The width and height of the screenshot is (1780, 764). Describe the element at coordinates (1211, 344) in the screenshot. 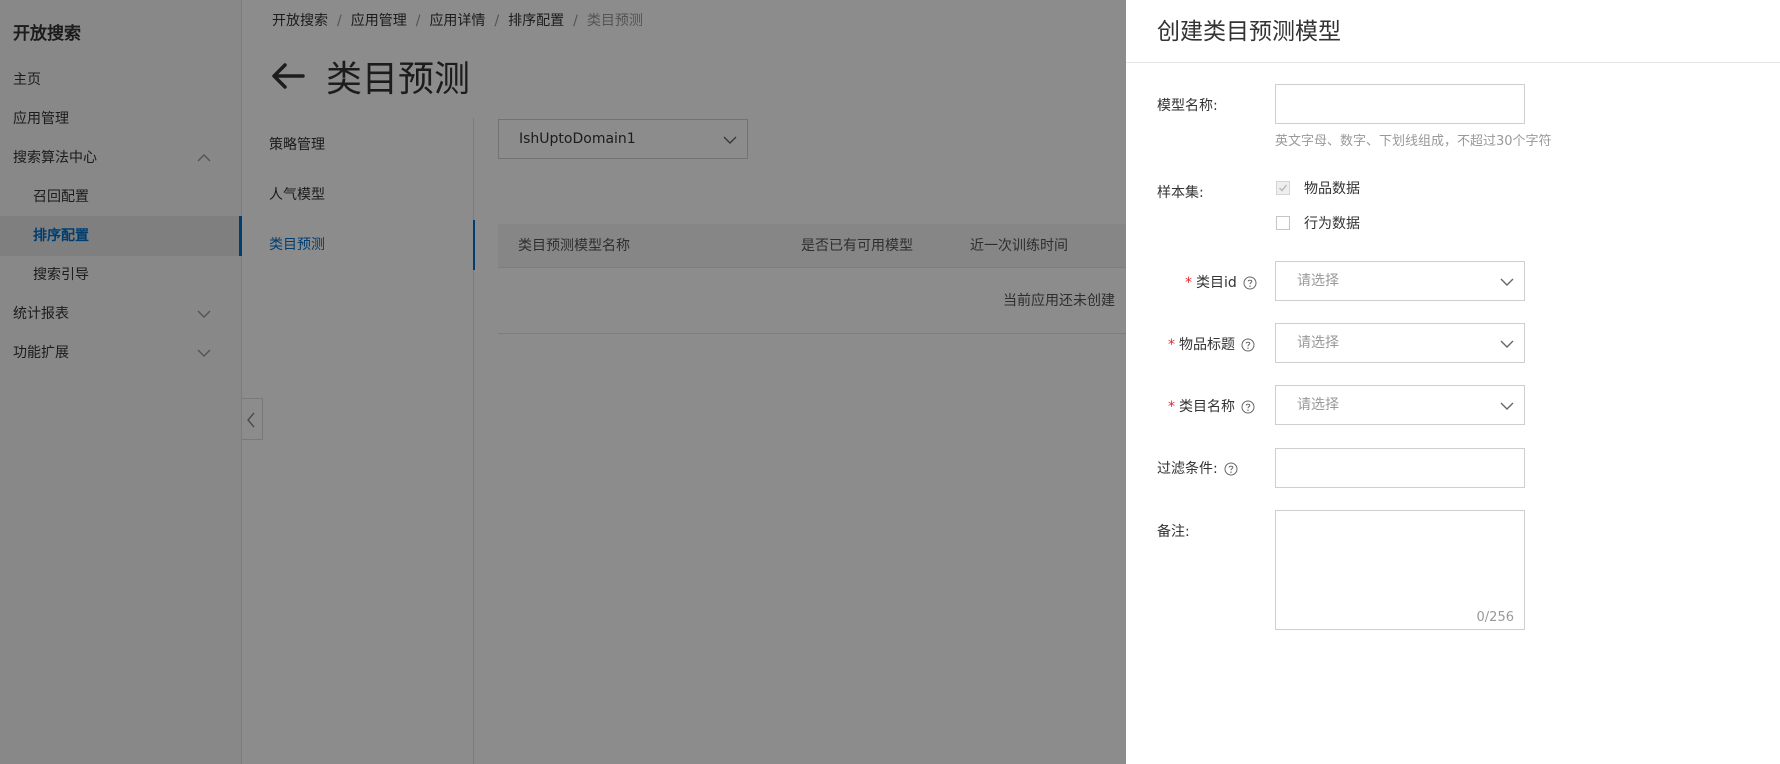

I see `item-title-label: * 物品标题` at that location.